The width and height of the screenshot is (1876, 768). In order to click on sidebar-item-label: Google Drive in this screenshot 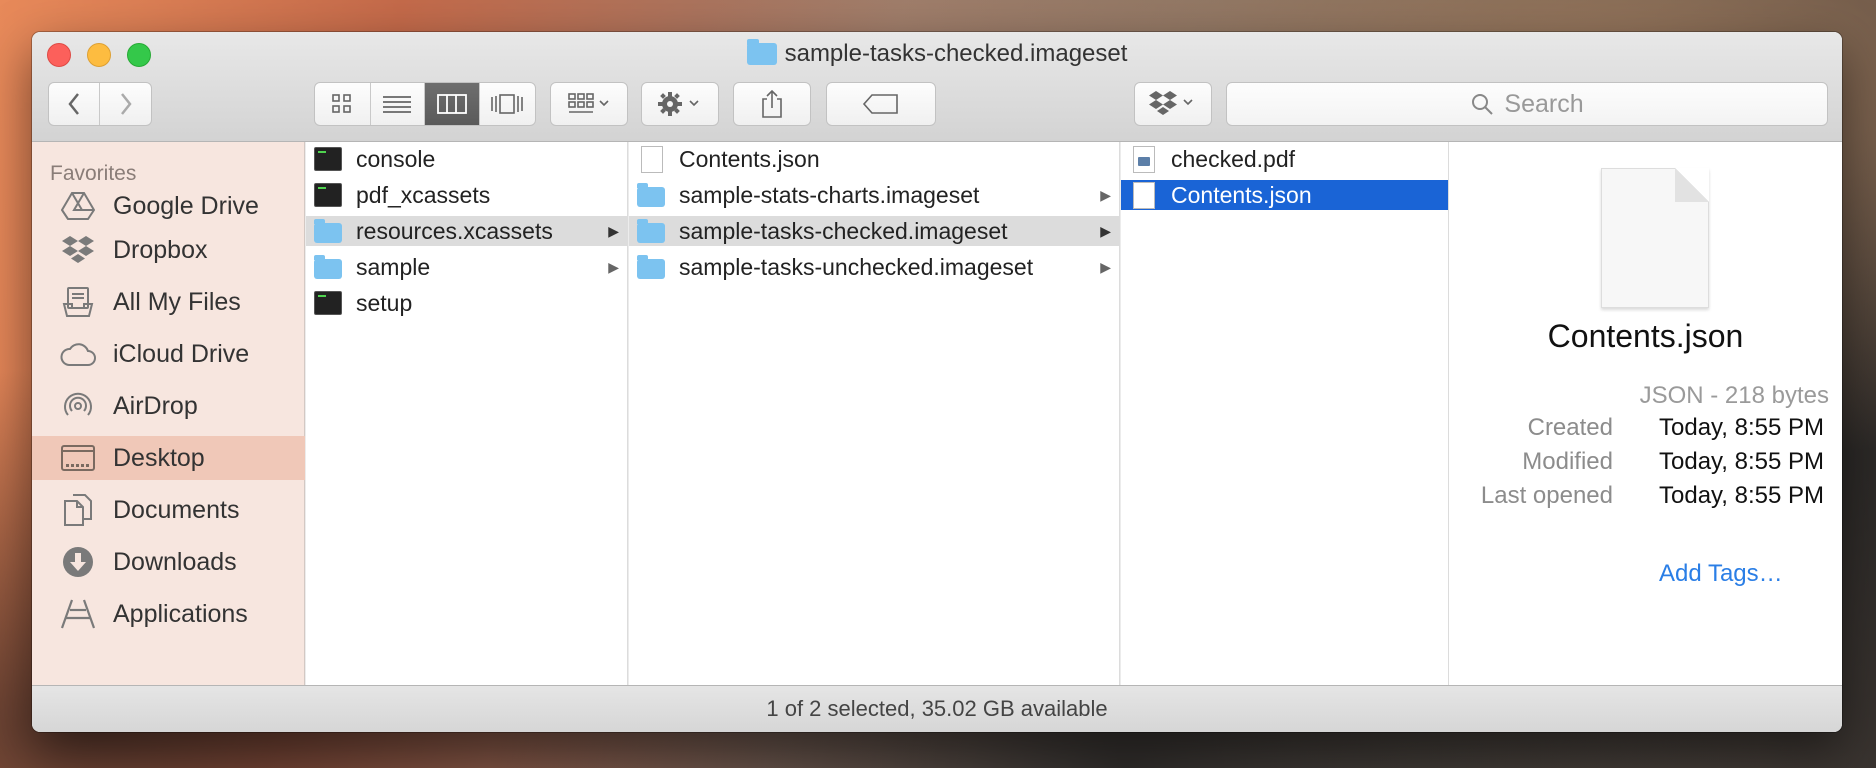, I will do `click(186, 205)`.